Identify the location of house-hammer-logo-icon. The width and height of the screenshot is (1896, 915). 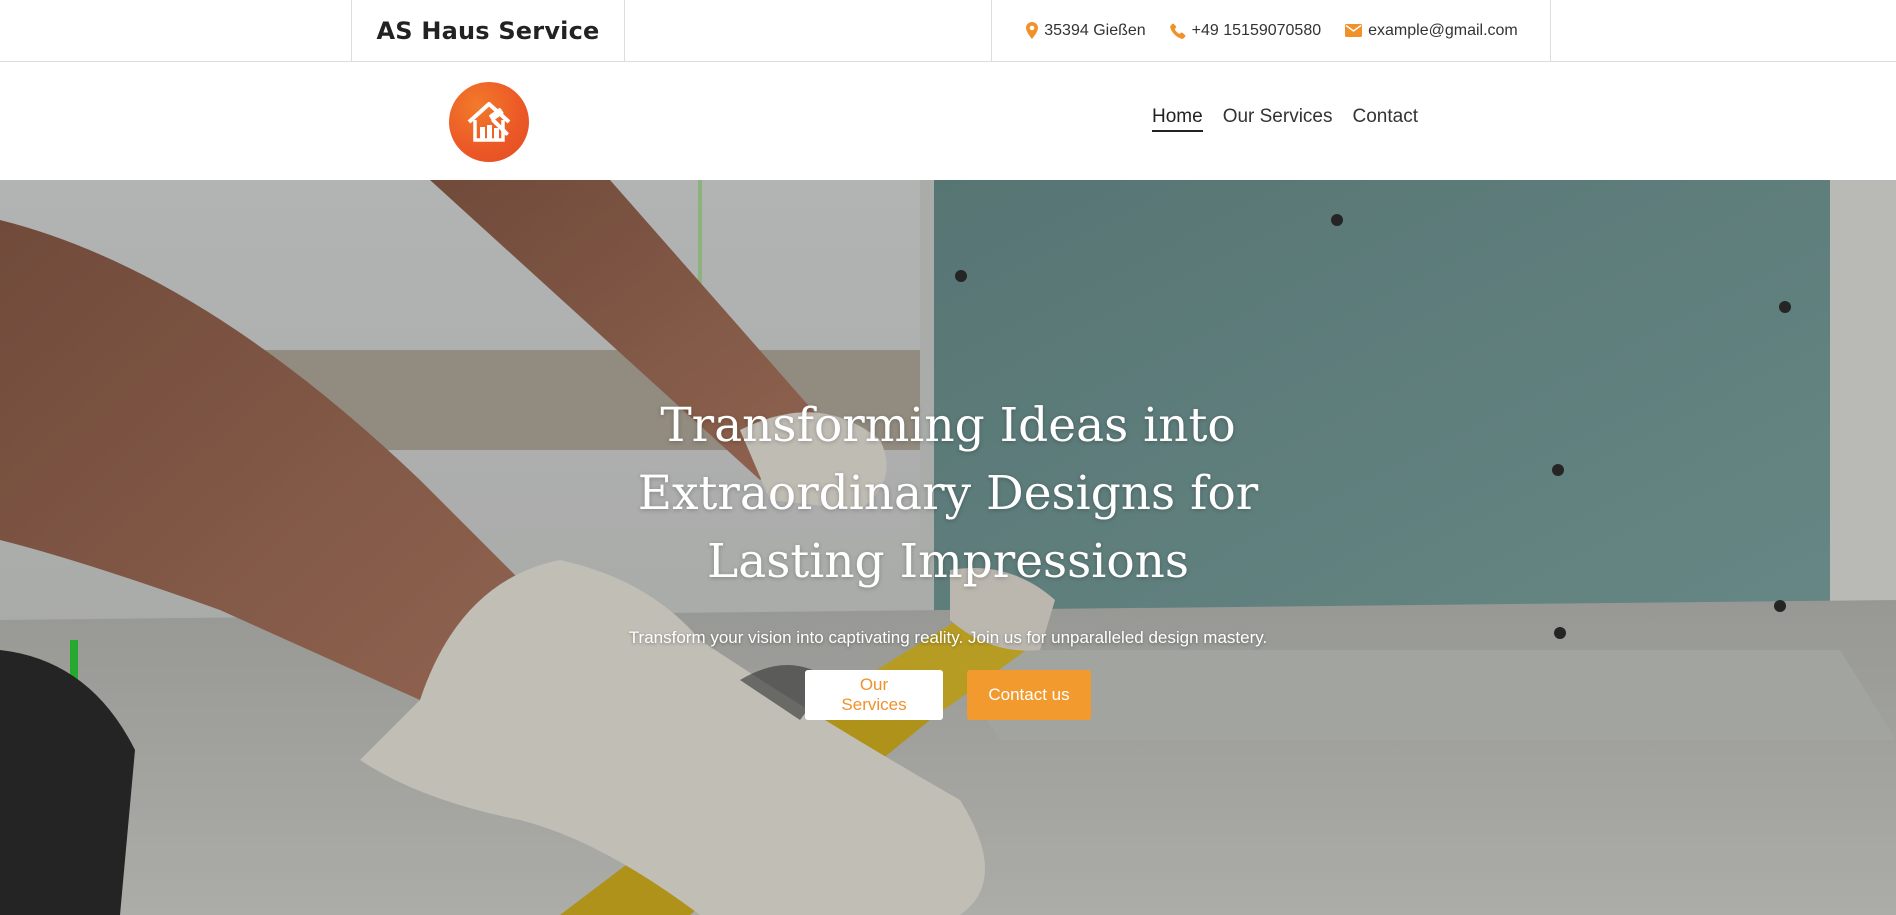
(489, 122).